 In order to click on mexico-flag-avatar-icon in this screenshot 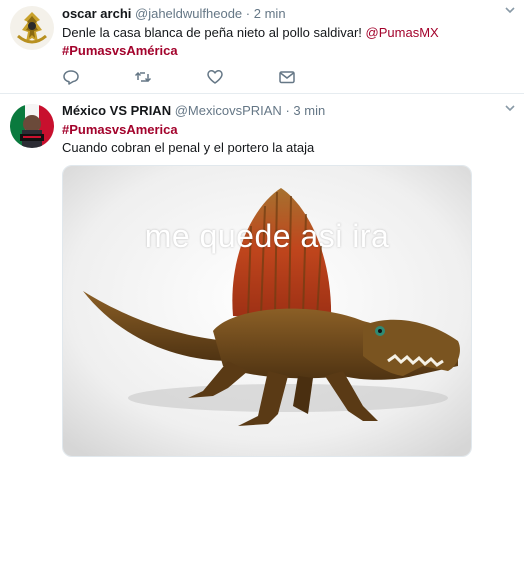, I will do `click(32, 126)`.